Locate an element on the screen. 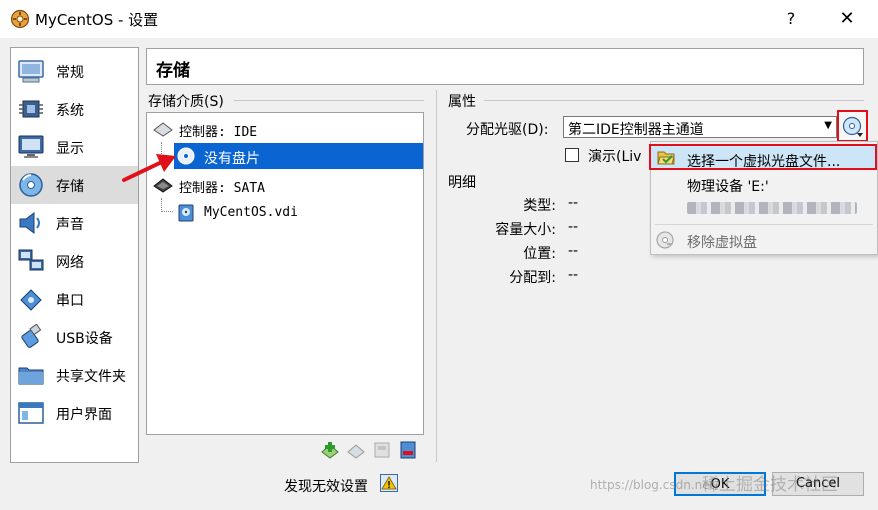 This screenshot has height=510, width=878. menu-separator is located at coordinates (764, 224).